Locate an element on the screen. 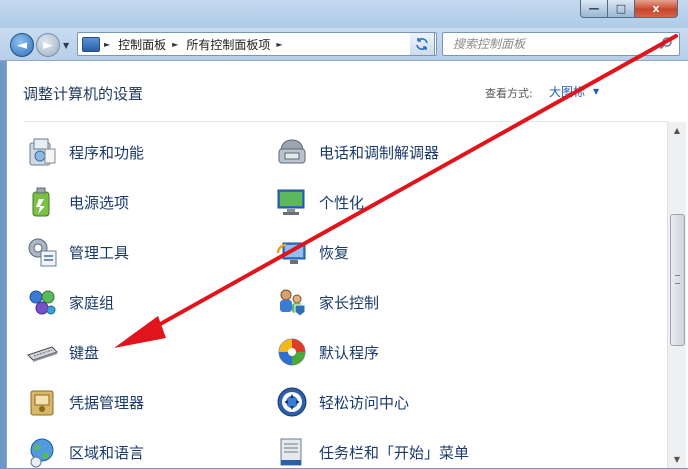  cp-item-default-programs: 默认程序 is located at coordinates (327, 352).